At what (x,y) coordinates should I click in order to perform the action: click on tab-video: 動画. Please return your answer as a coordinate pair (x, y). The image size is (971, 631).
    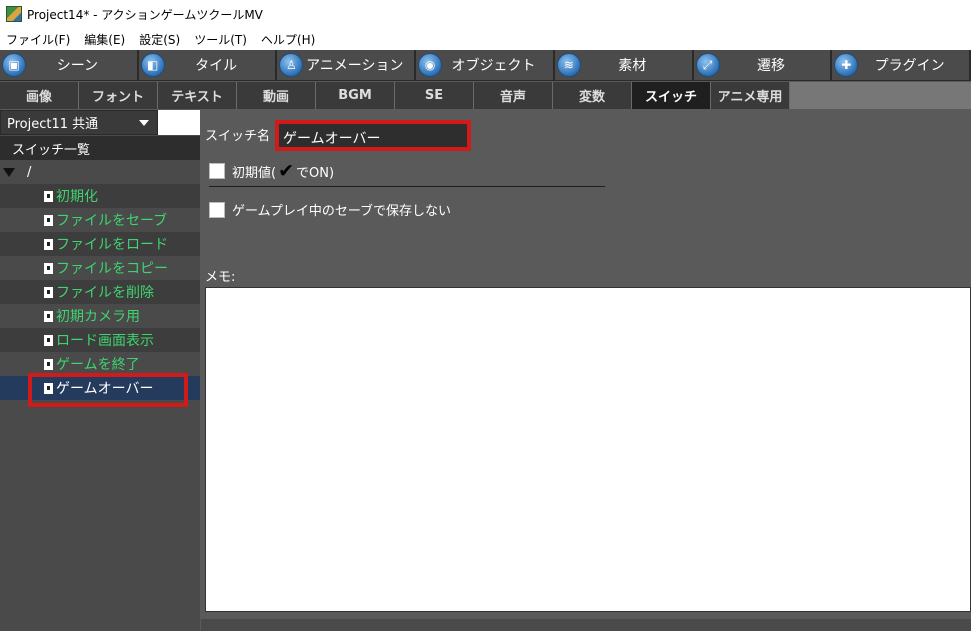
    Looking at the image, I should click on (276, 95).